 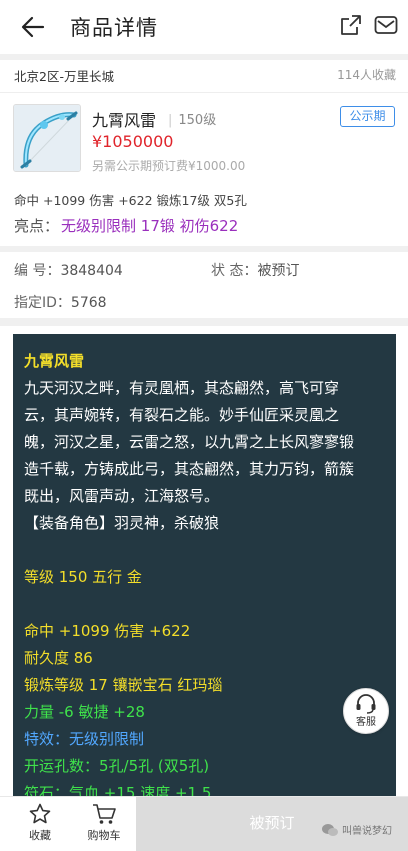 I want to click on assigned-id-label: 指定ID：, so click(x=42, y=303).